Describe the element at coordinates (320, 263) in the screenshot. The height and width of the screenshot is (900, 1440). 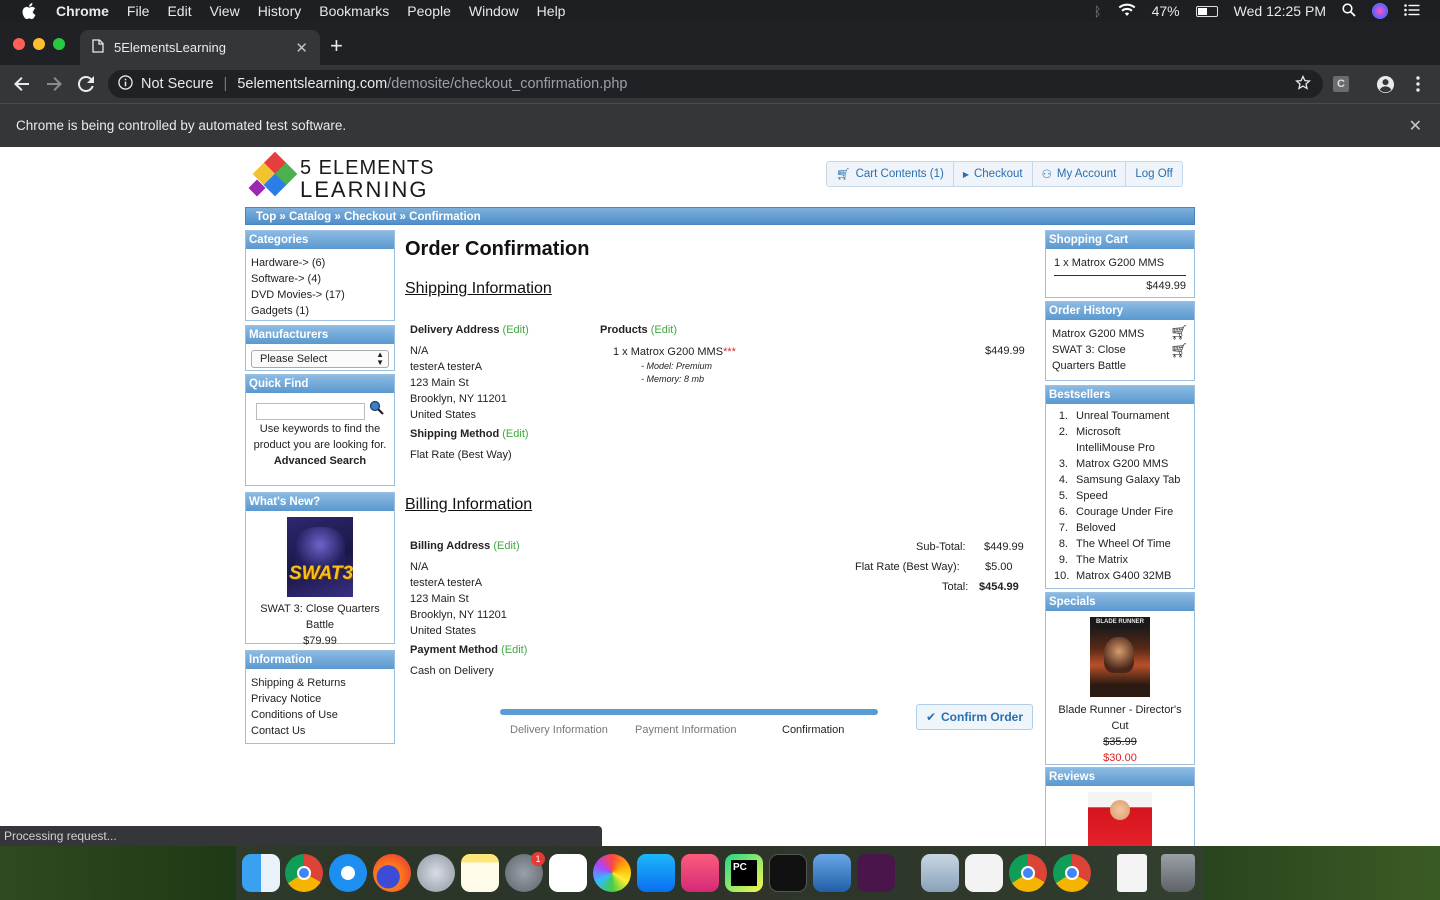
I see `category-link: Hardware-> (6)` at that location.